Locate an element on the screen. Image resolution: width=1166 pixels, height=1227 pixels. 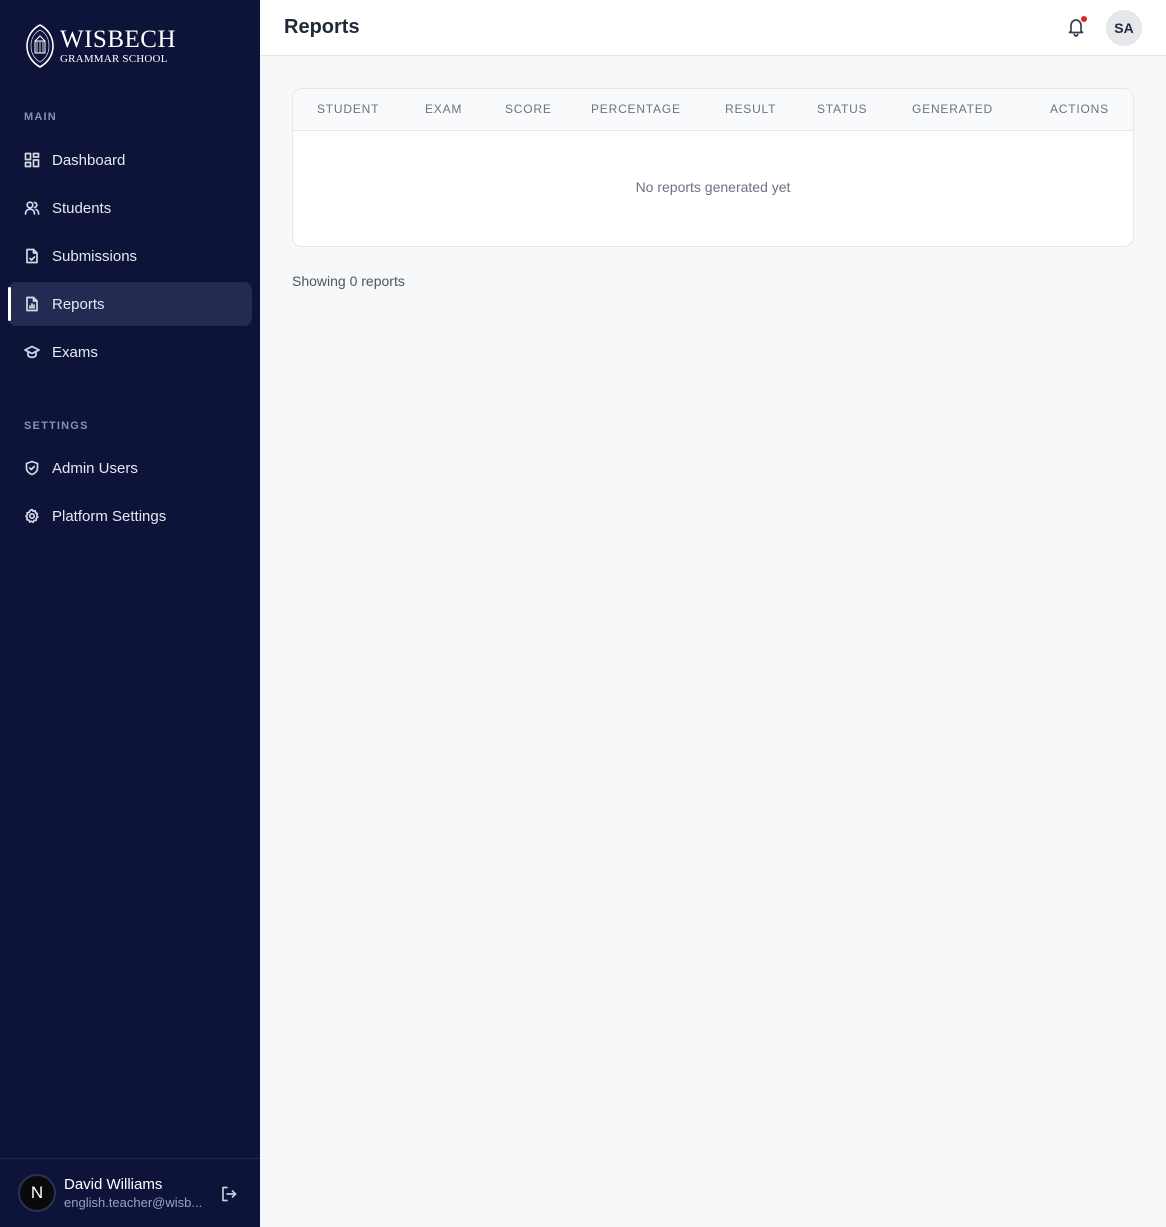
sidebar-item-students: Students is located at coordinates (130, 208).